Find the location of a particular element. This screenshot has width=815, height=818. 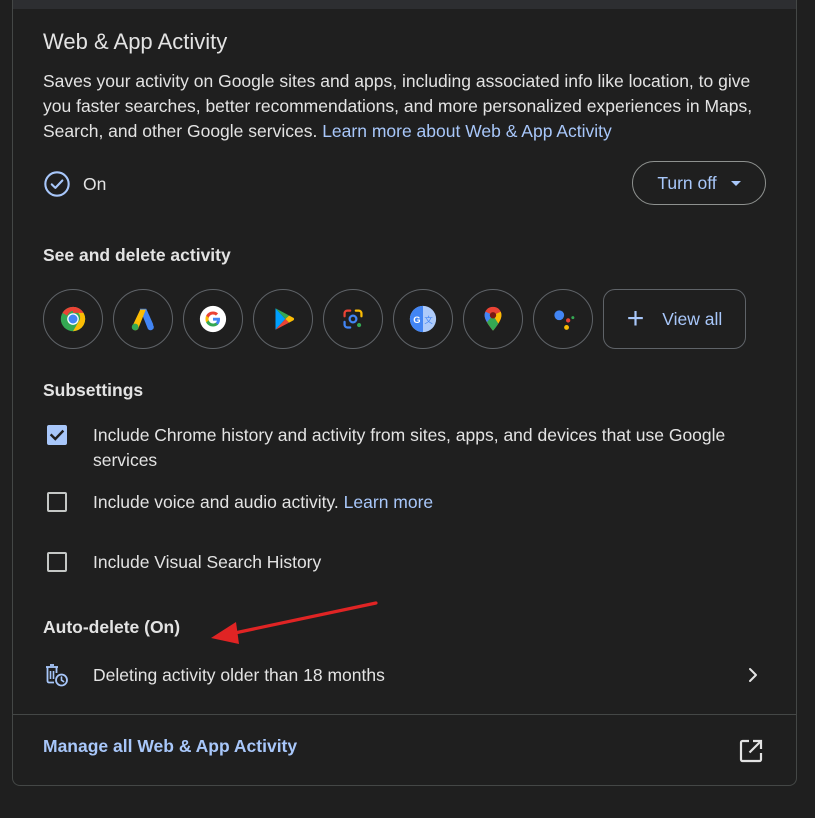

view-all-label: View all is located at coordinates (692, 318).